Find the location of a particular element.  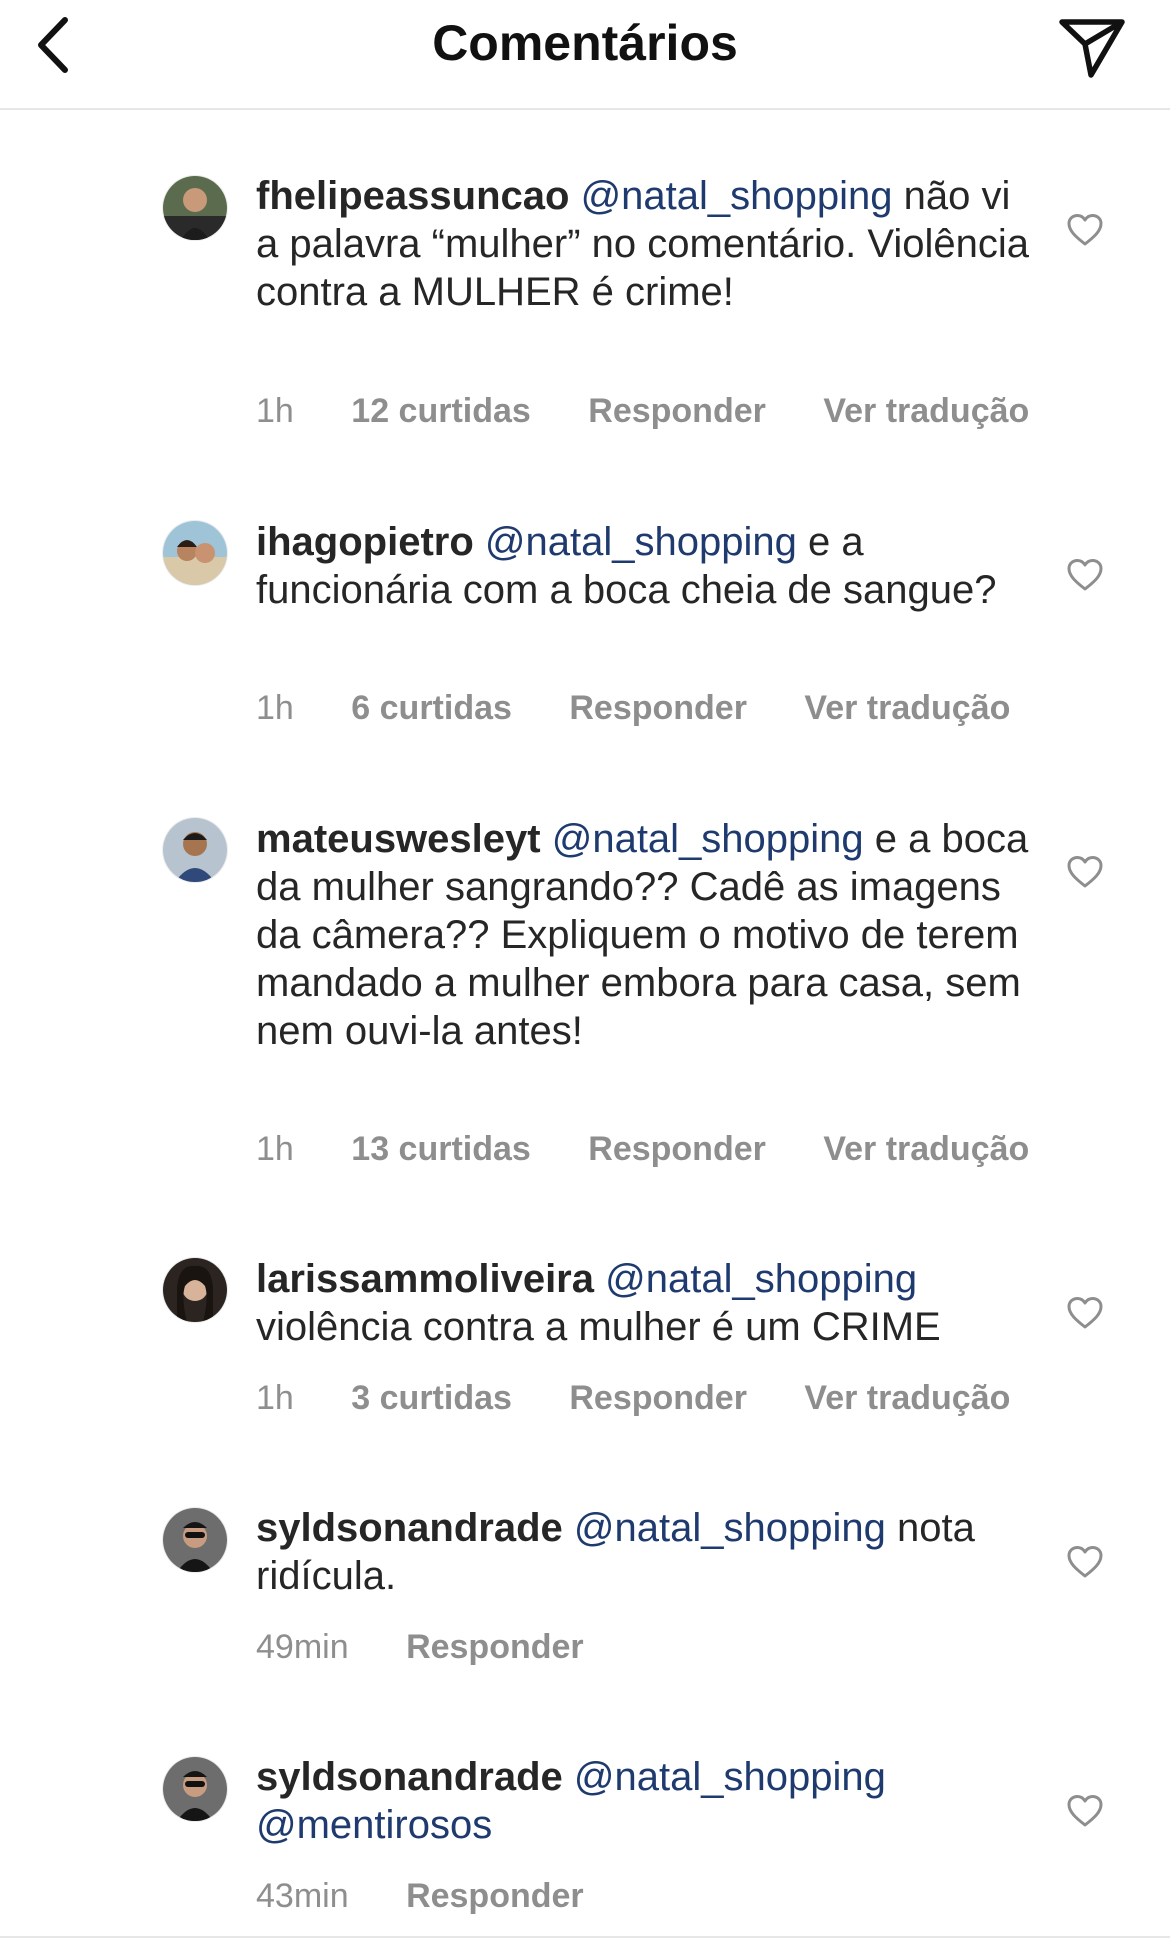

header: Comentários is located at coordinates (585, 55).